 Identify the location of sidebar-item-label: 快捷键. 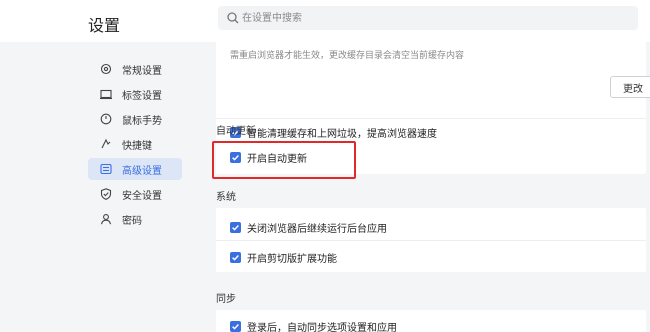
(137, 146).